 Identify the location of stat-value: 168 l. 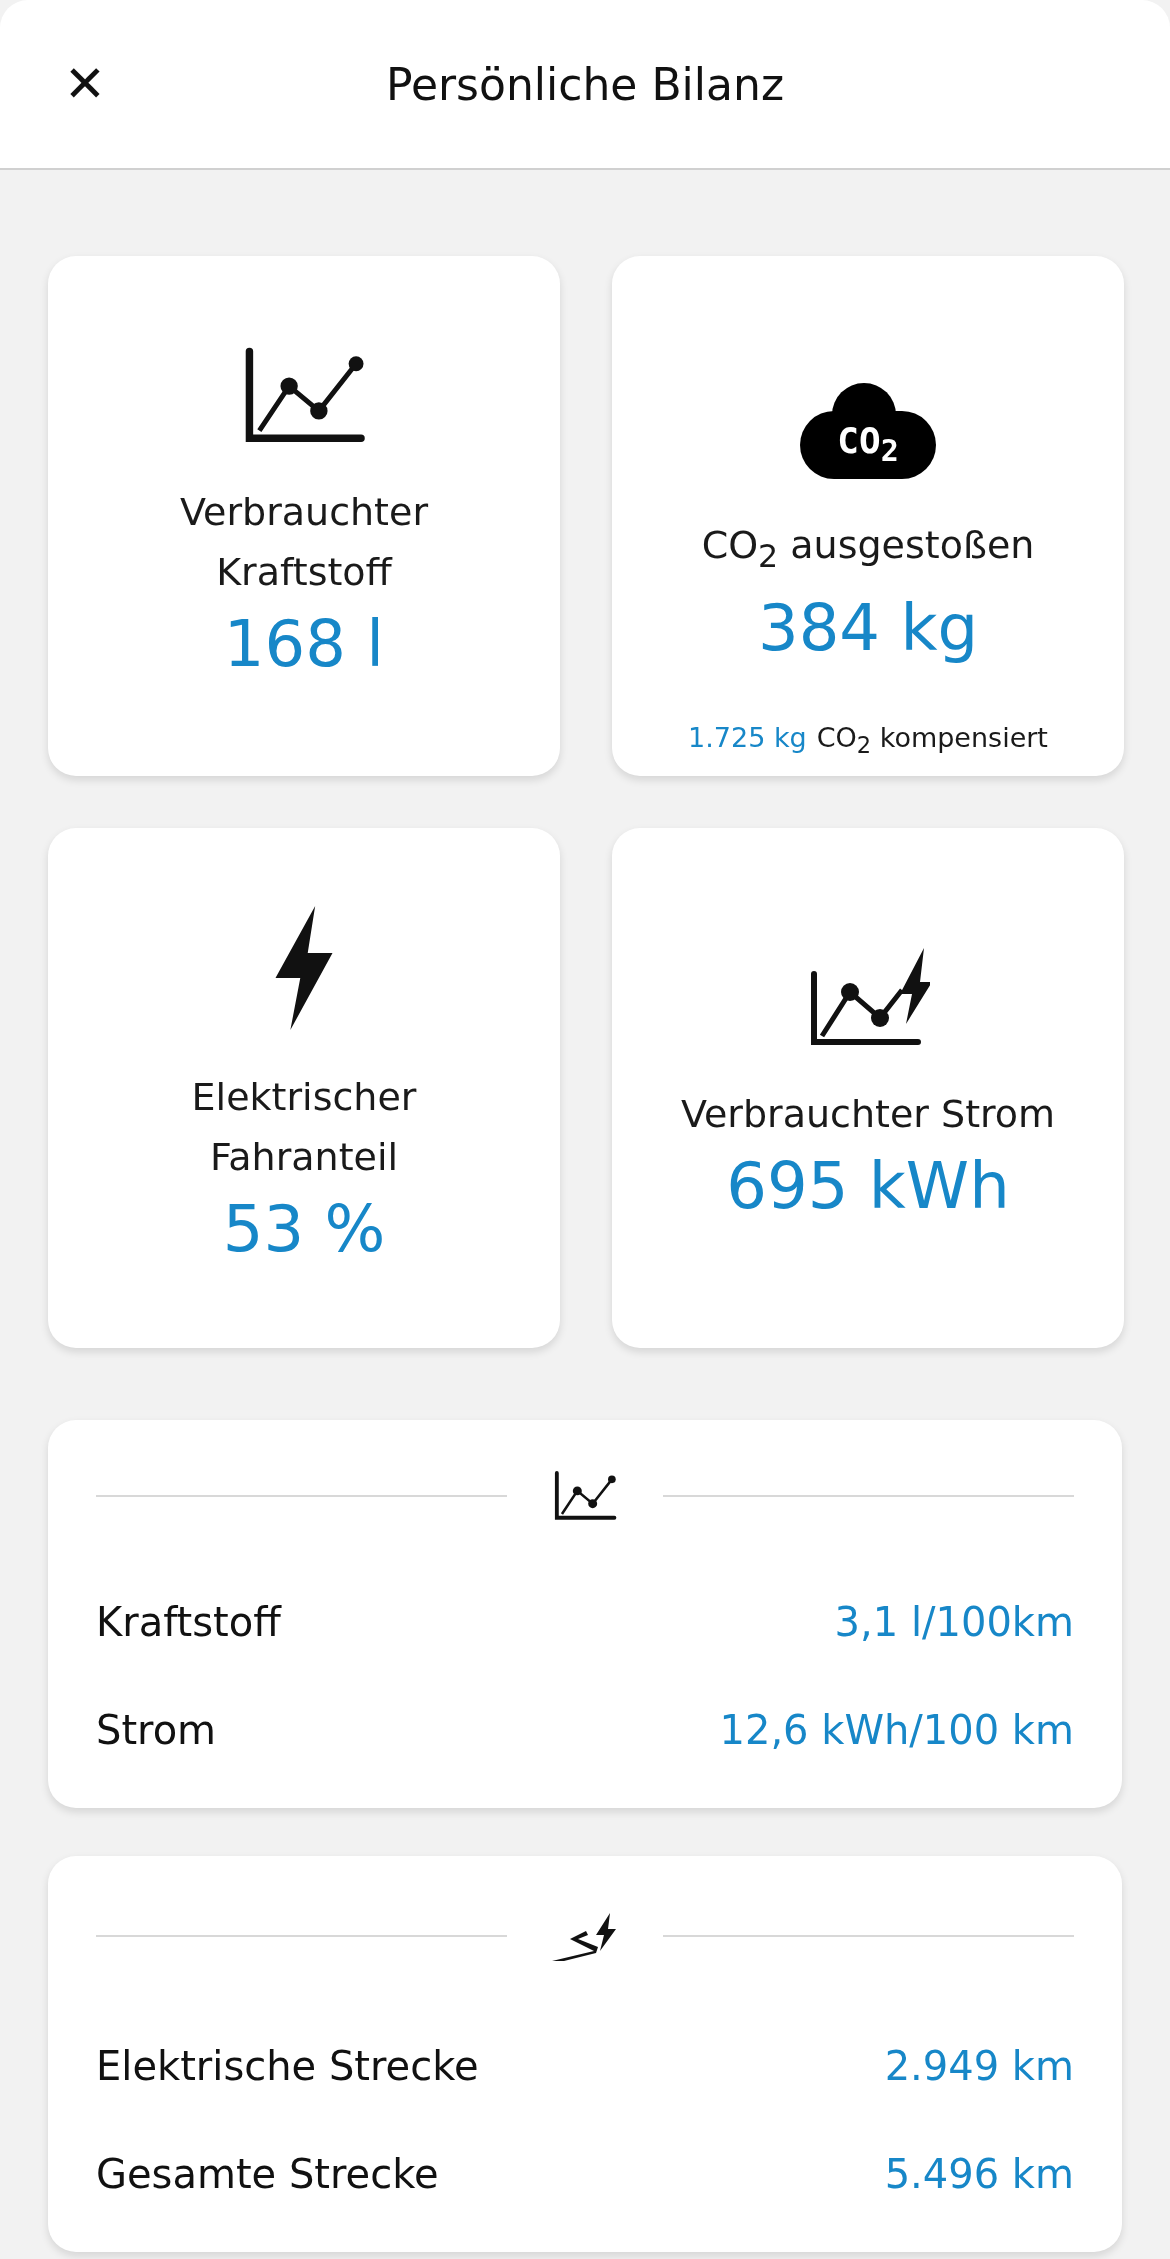
(304, 644).